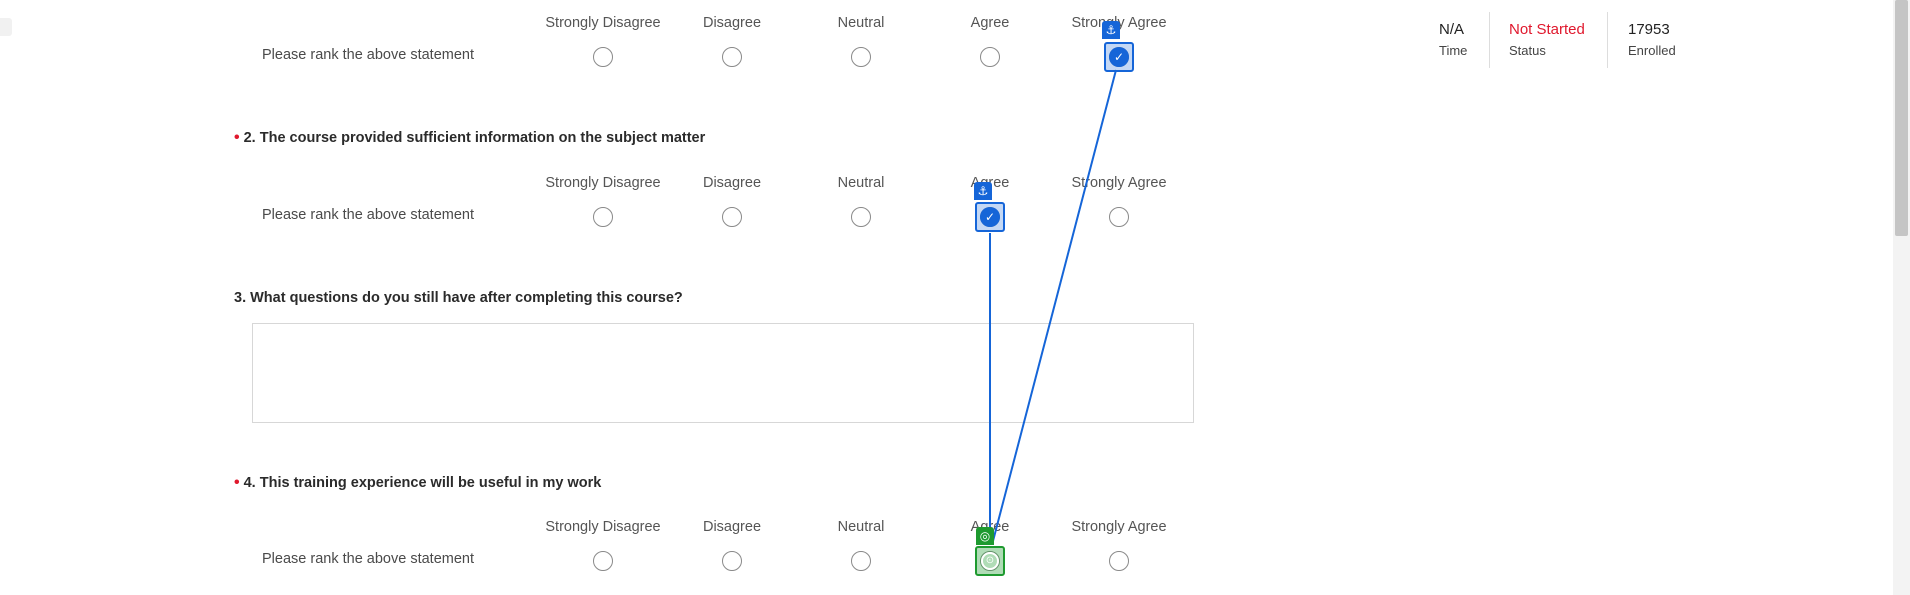 The width and height of the screenshot is (1910, 595). Describe the element at coordinates (603, 217) in the screenshot. I see `q2-radio-strongly-disagree` at that location.